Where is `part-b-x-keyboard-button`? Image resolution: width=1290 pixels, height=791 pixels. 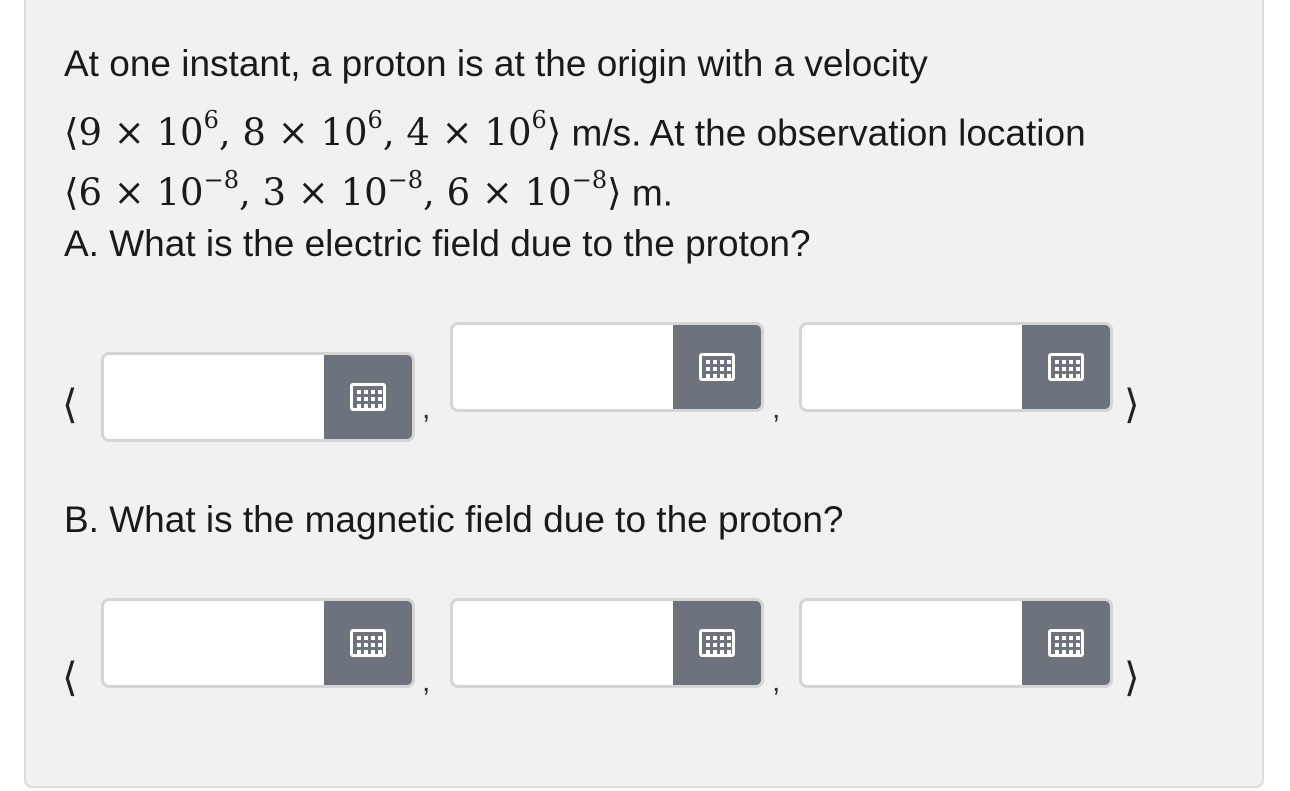
part-b-x-keyboard-button is located at coordinates (368, 643).